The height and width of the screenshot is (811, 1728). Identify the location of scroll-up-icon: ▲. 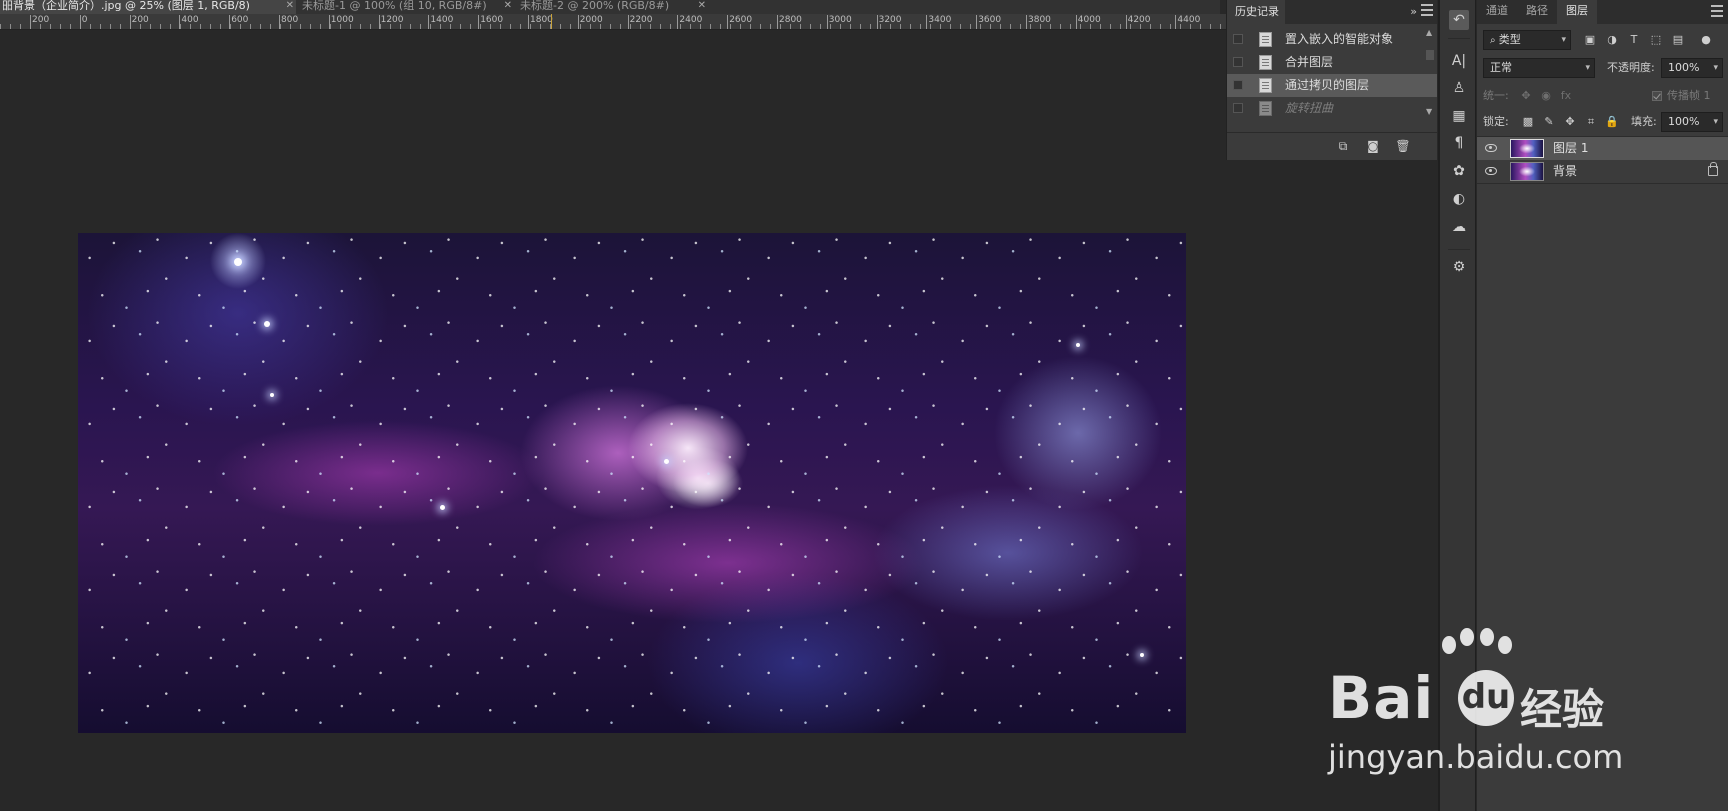
(1429, 32).